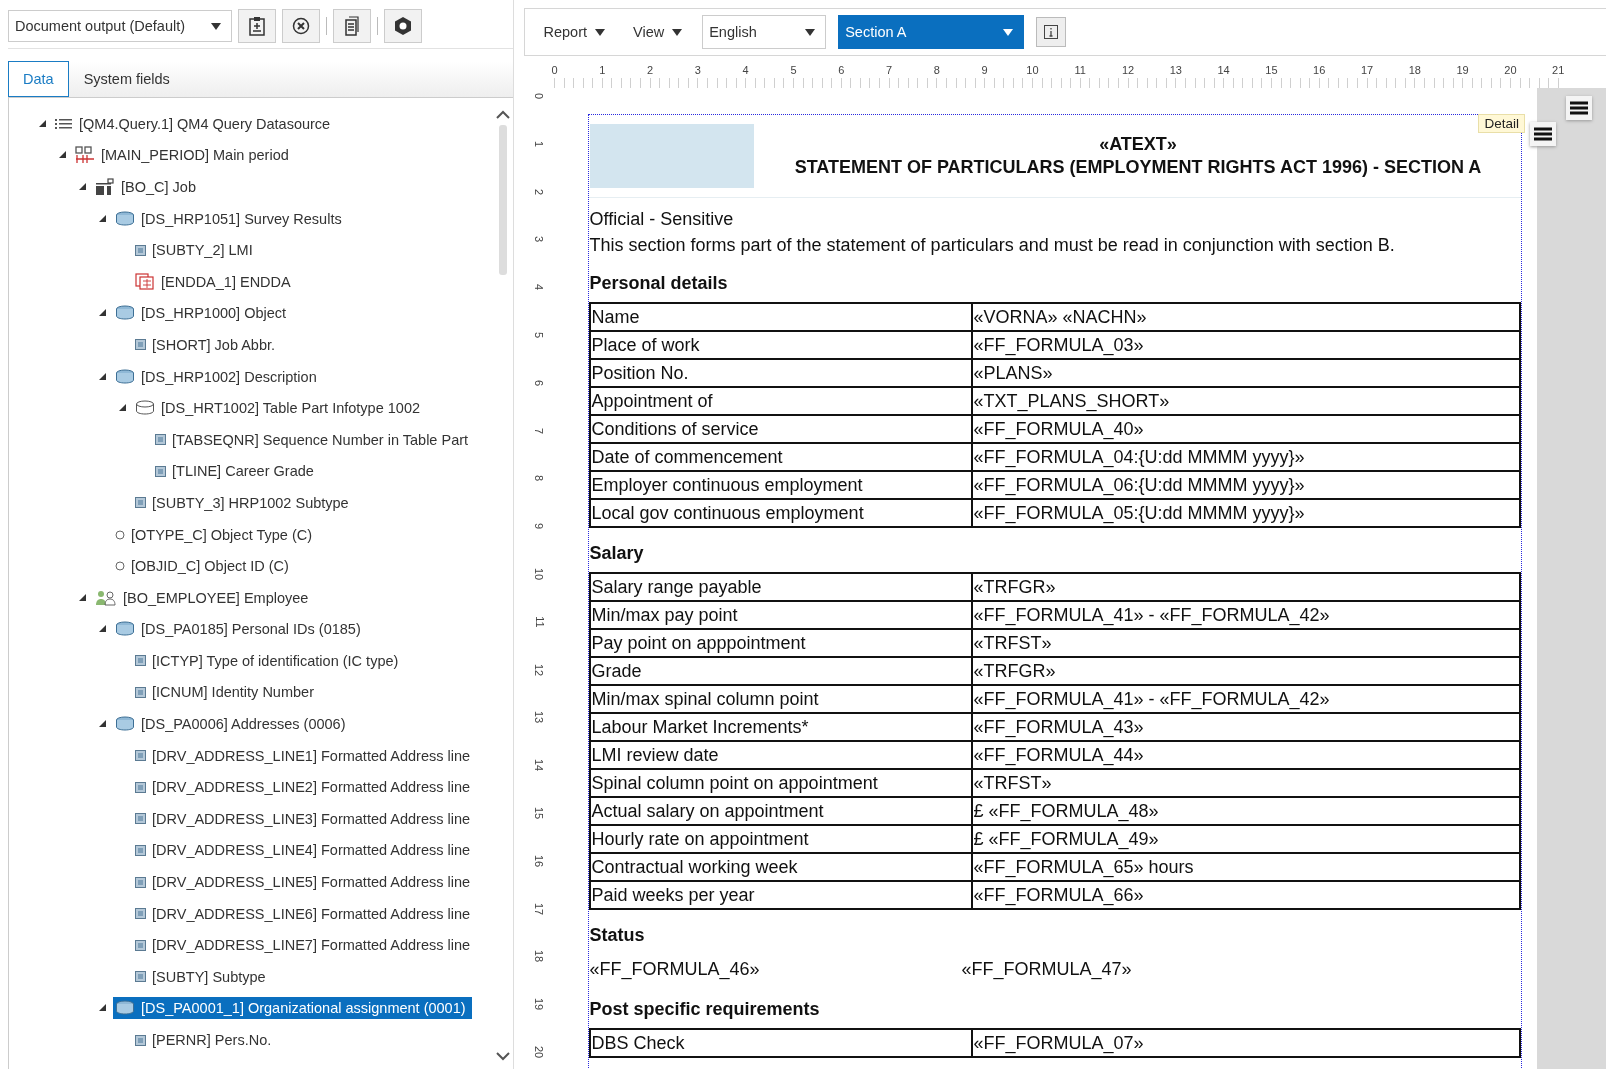 The width and height of the screenshot is (1606, 1069). I want to click on ruler-number: 14, so click(1223, 70).